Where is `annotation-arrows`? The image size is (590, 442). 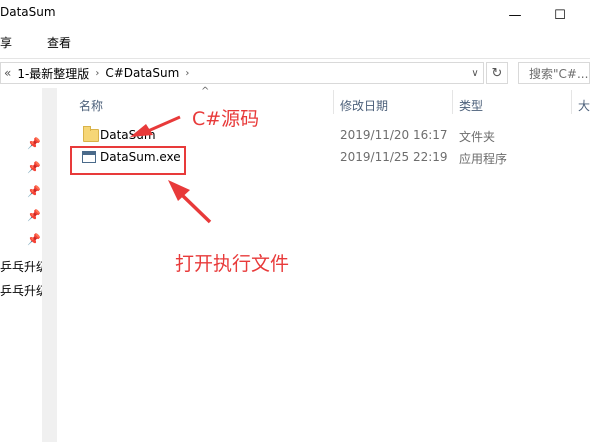 annotation-arrows is located at coordinates (171, 169).